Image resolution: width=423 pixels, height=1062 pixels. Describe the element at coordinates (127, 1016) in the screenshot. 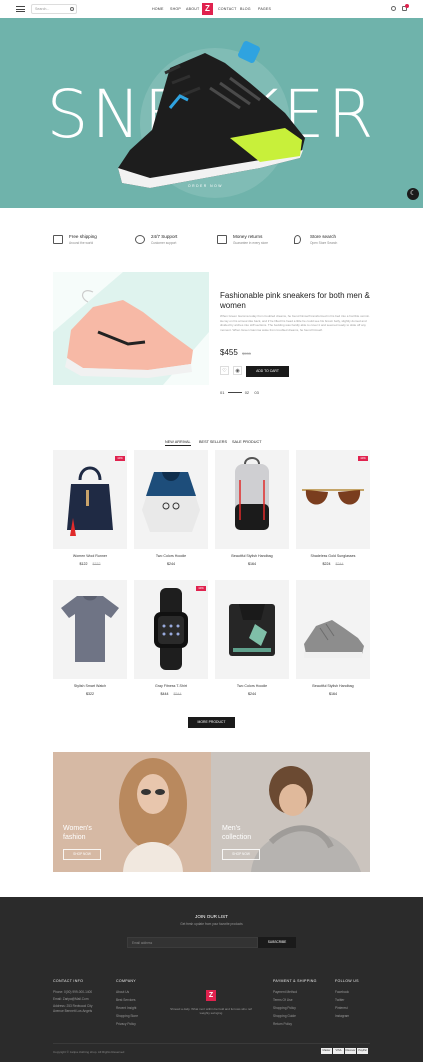

I see `company-link: Shopping Store` at that location.